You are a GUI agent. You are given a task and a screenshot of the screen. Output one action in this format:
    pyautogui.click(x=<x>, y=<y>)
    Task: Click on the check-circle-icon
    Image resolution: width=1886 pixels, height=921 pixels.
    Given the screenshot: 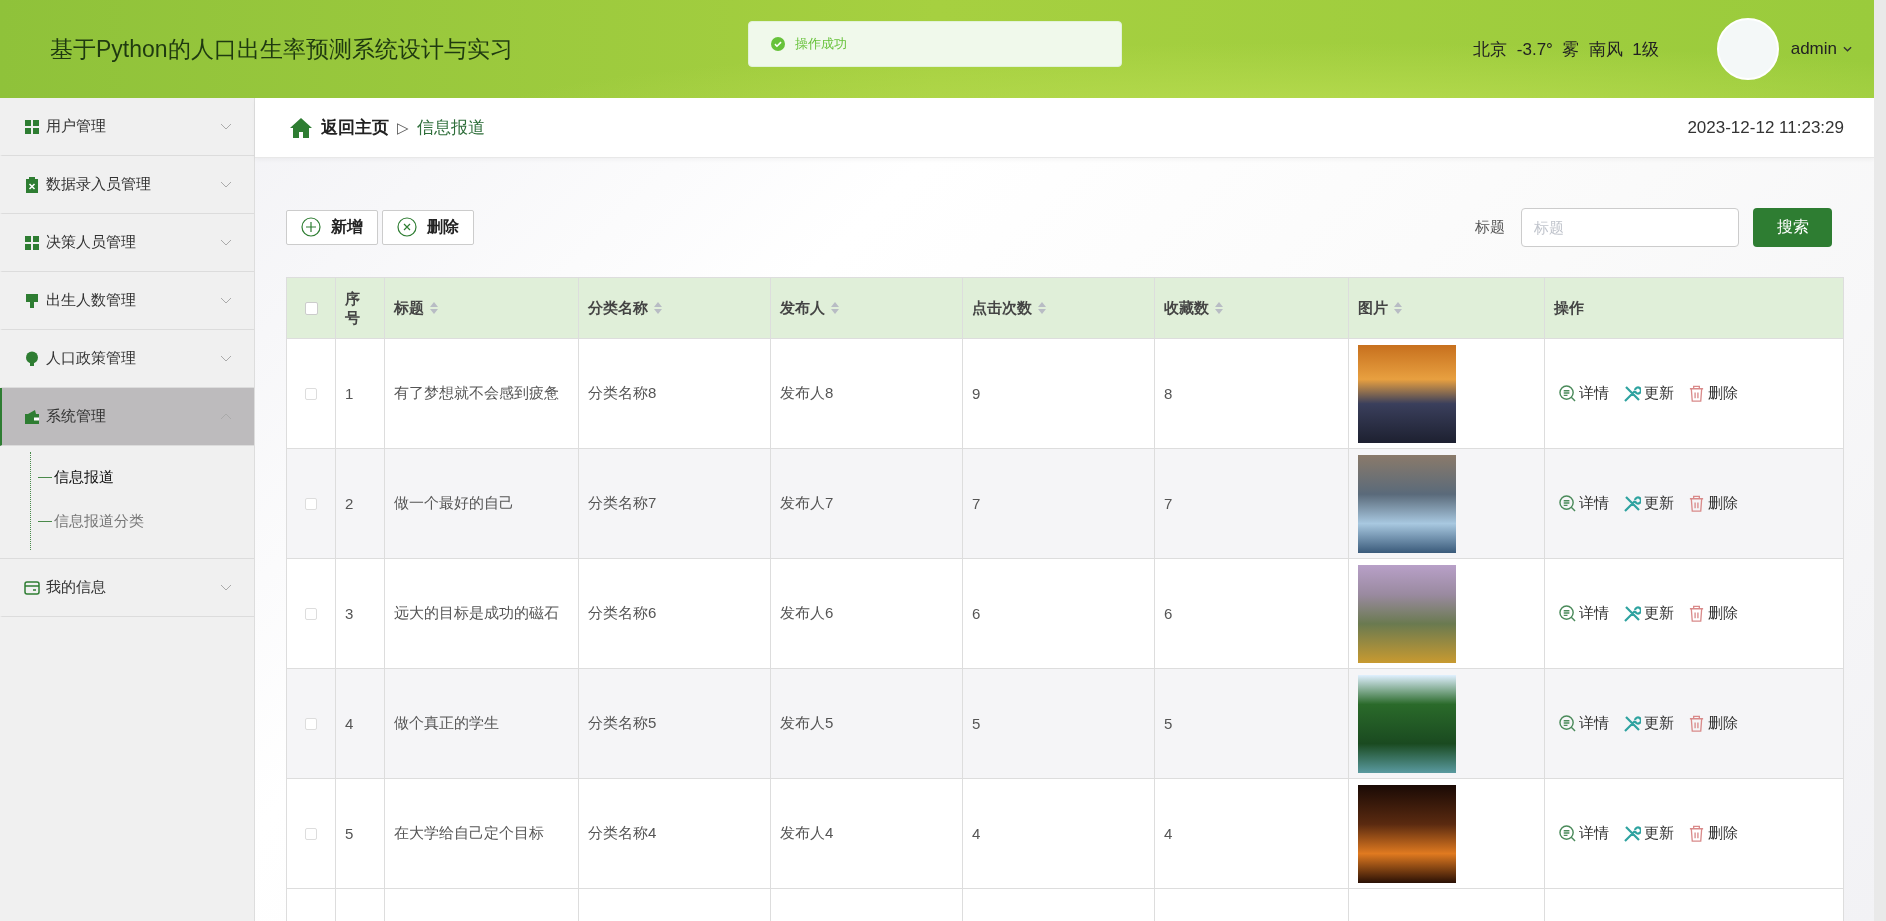 What is the action you would take?
    pyautogui.click(x=778, y=44)
    